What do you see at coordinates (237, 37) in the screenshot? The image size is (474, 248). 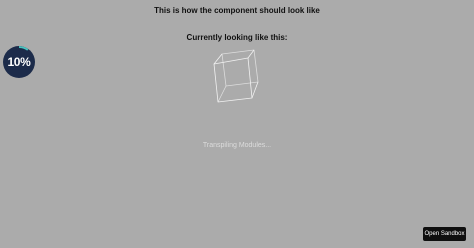 I see `current-heading: Currently looking like this:` at bounding box center [237, 37].